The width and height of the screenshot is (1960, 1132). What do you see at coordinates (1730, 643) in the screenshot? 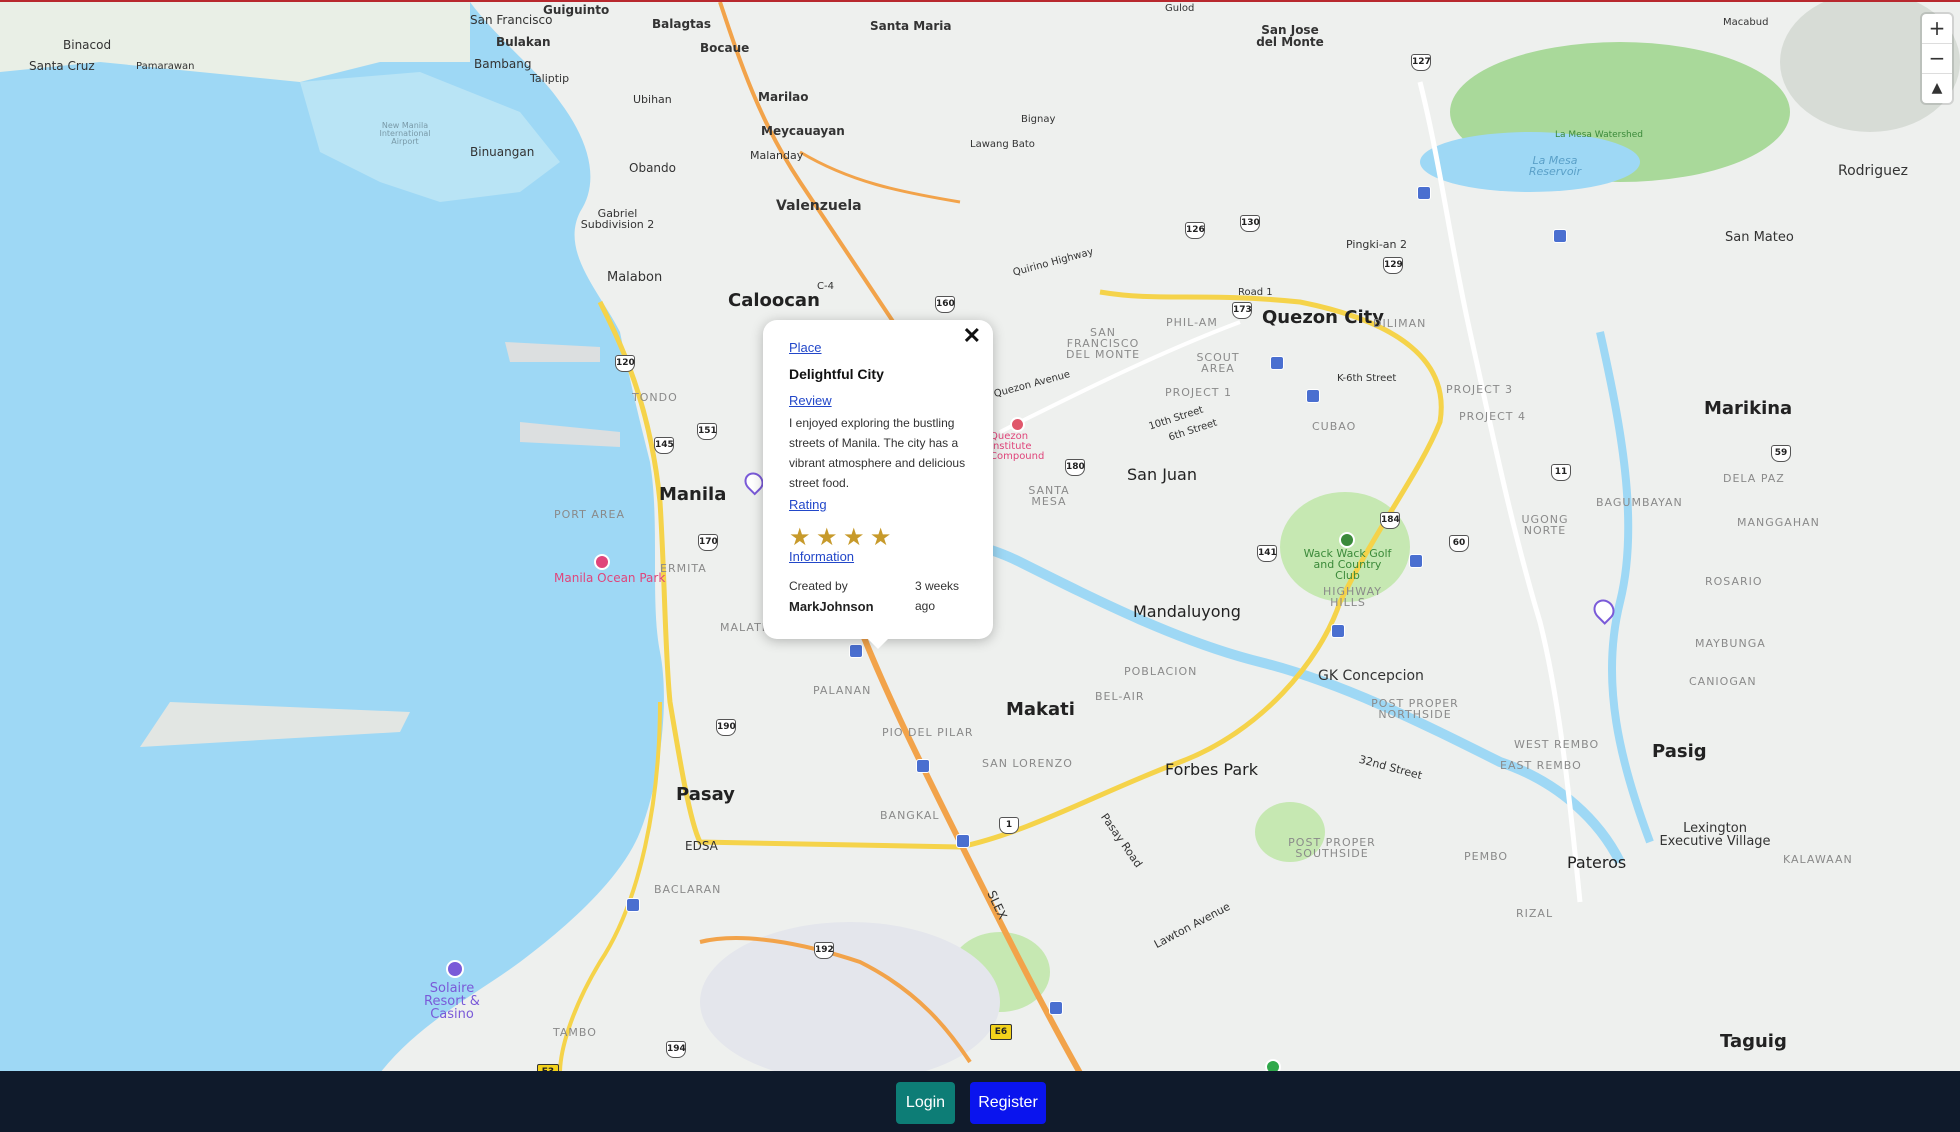
I see `map-label-maybunga: MAYBUNGA` at bounding box center [1730, 643].